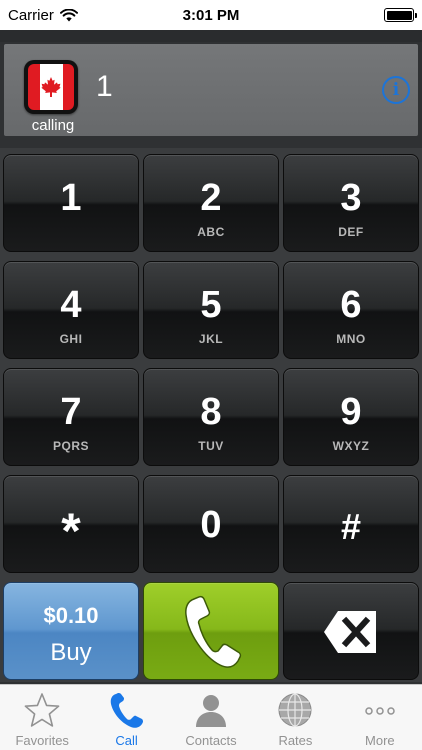  I want to click on buy-label: Buy, so click(71, 652).